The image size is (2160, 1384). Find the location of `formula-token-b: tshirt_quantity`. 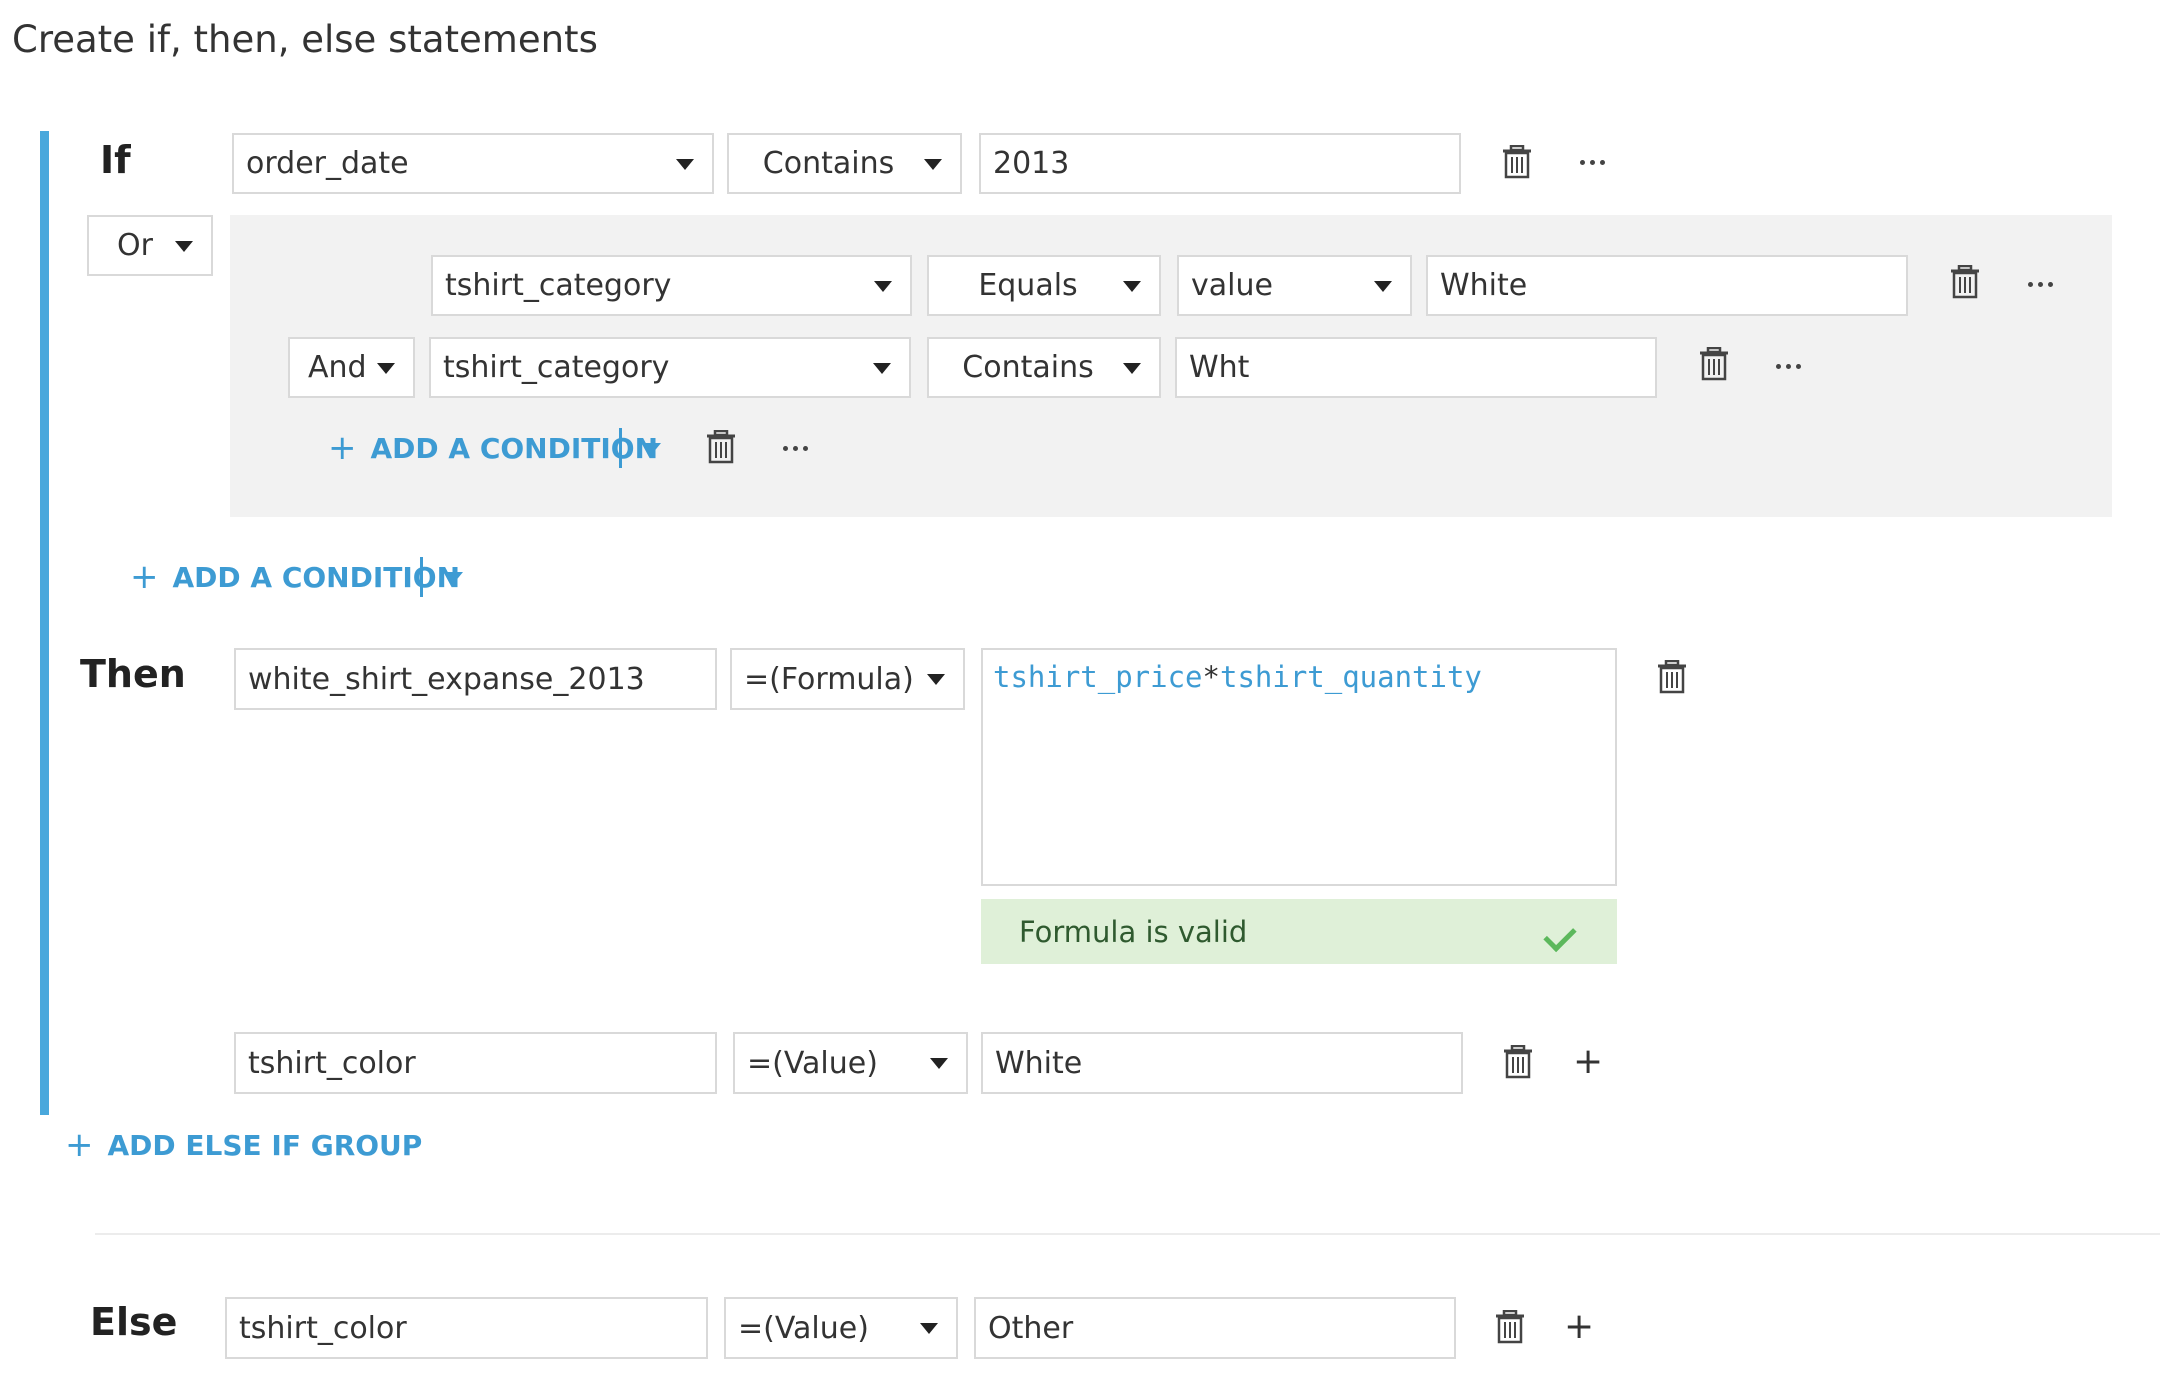

formula-token-b: tshirt_quantity is located at coordinates (1350, 677).